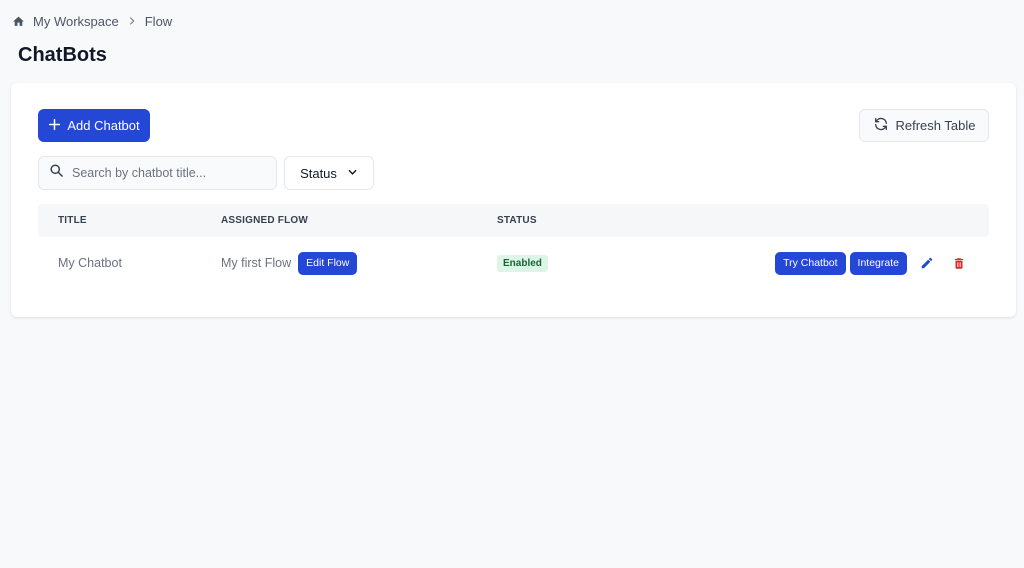  What do you see at coordinates (810, 263) in the screenshot?
I see `try-chatbot-button: Try Chatbot` at bounding box center [810, 263].